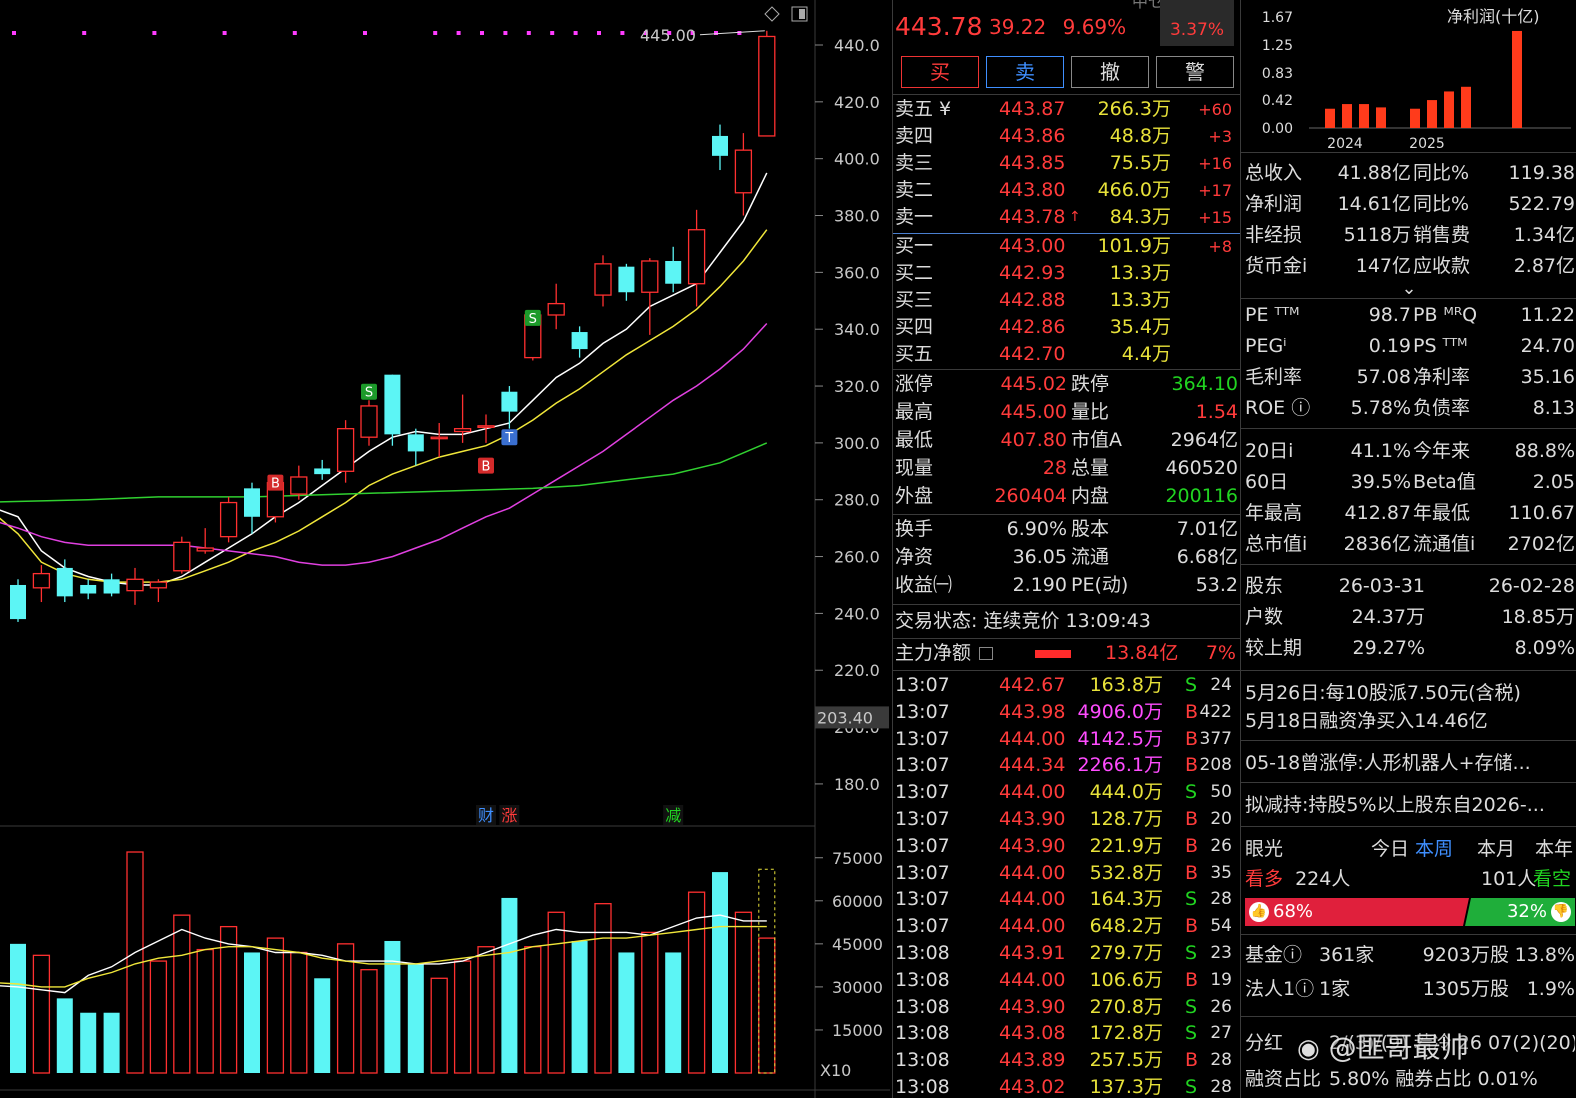 The width and height of the screenshot is (1576, 1098). Describe the element at coordinates (1066, 384) in the screenshot. I see `stat-row: 涨停 445.02 跌停 364.10` at that location.